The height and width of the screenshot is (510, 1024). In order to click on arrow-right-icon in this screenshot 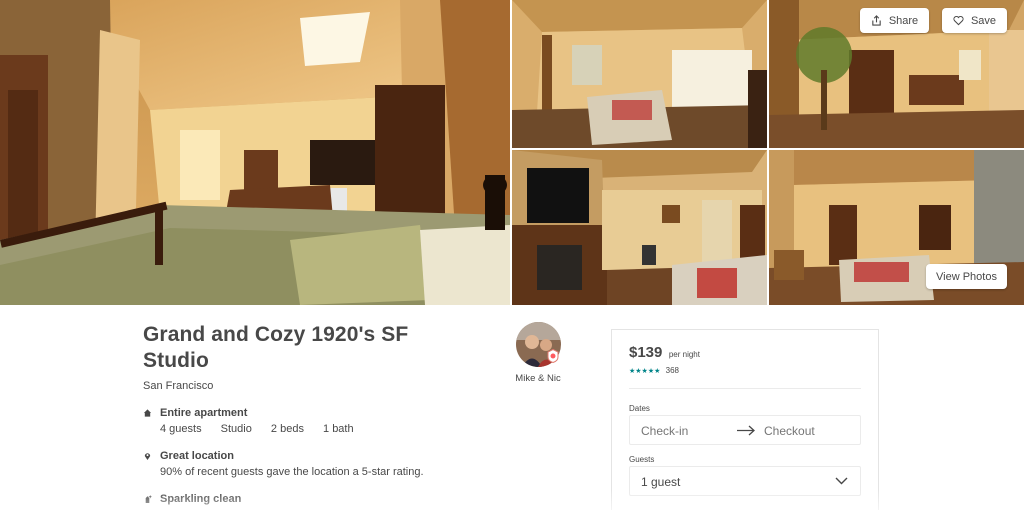, I will do `click(746, 430)`.